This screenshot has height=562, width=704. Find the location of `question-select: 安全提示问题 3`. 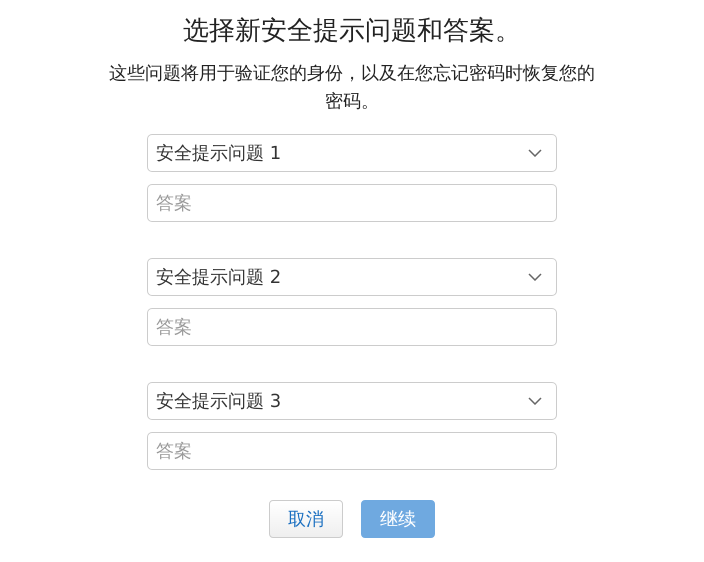

question-select: 安全提示问题 3 is located at coordinates (352, 401).